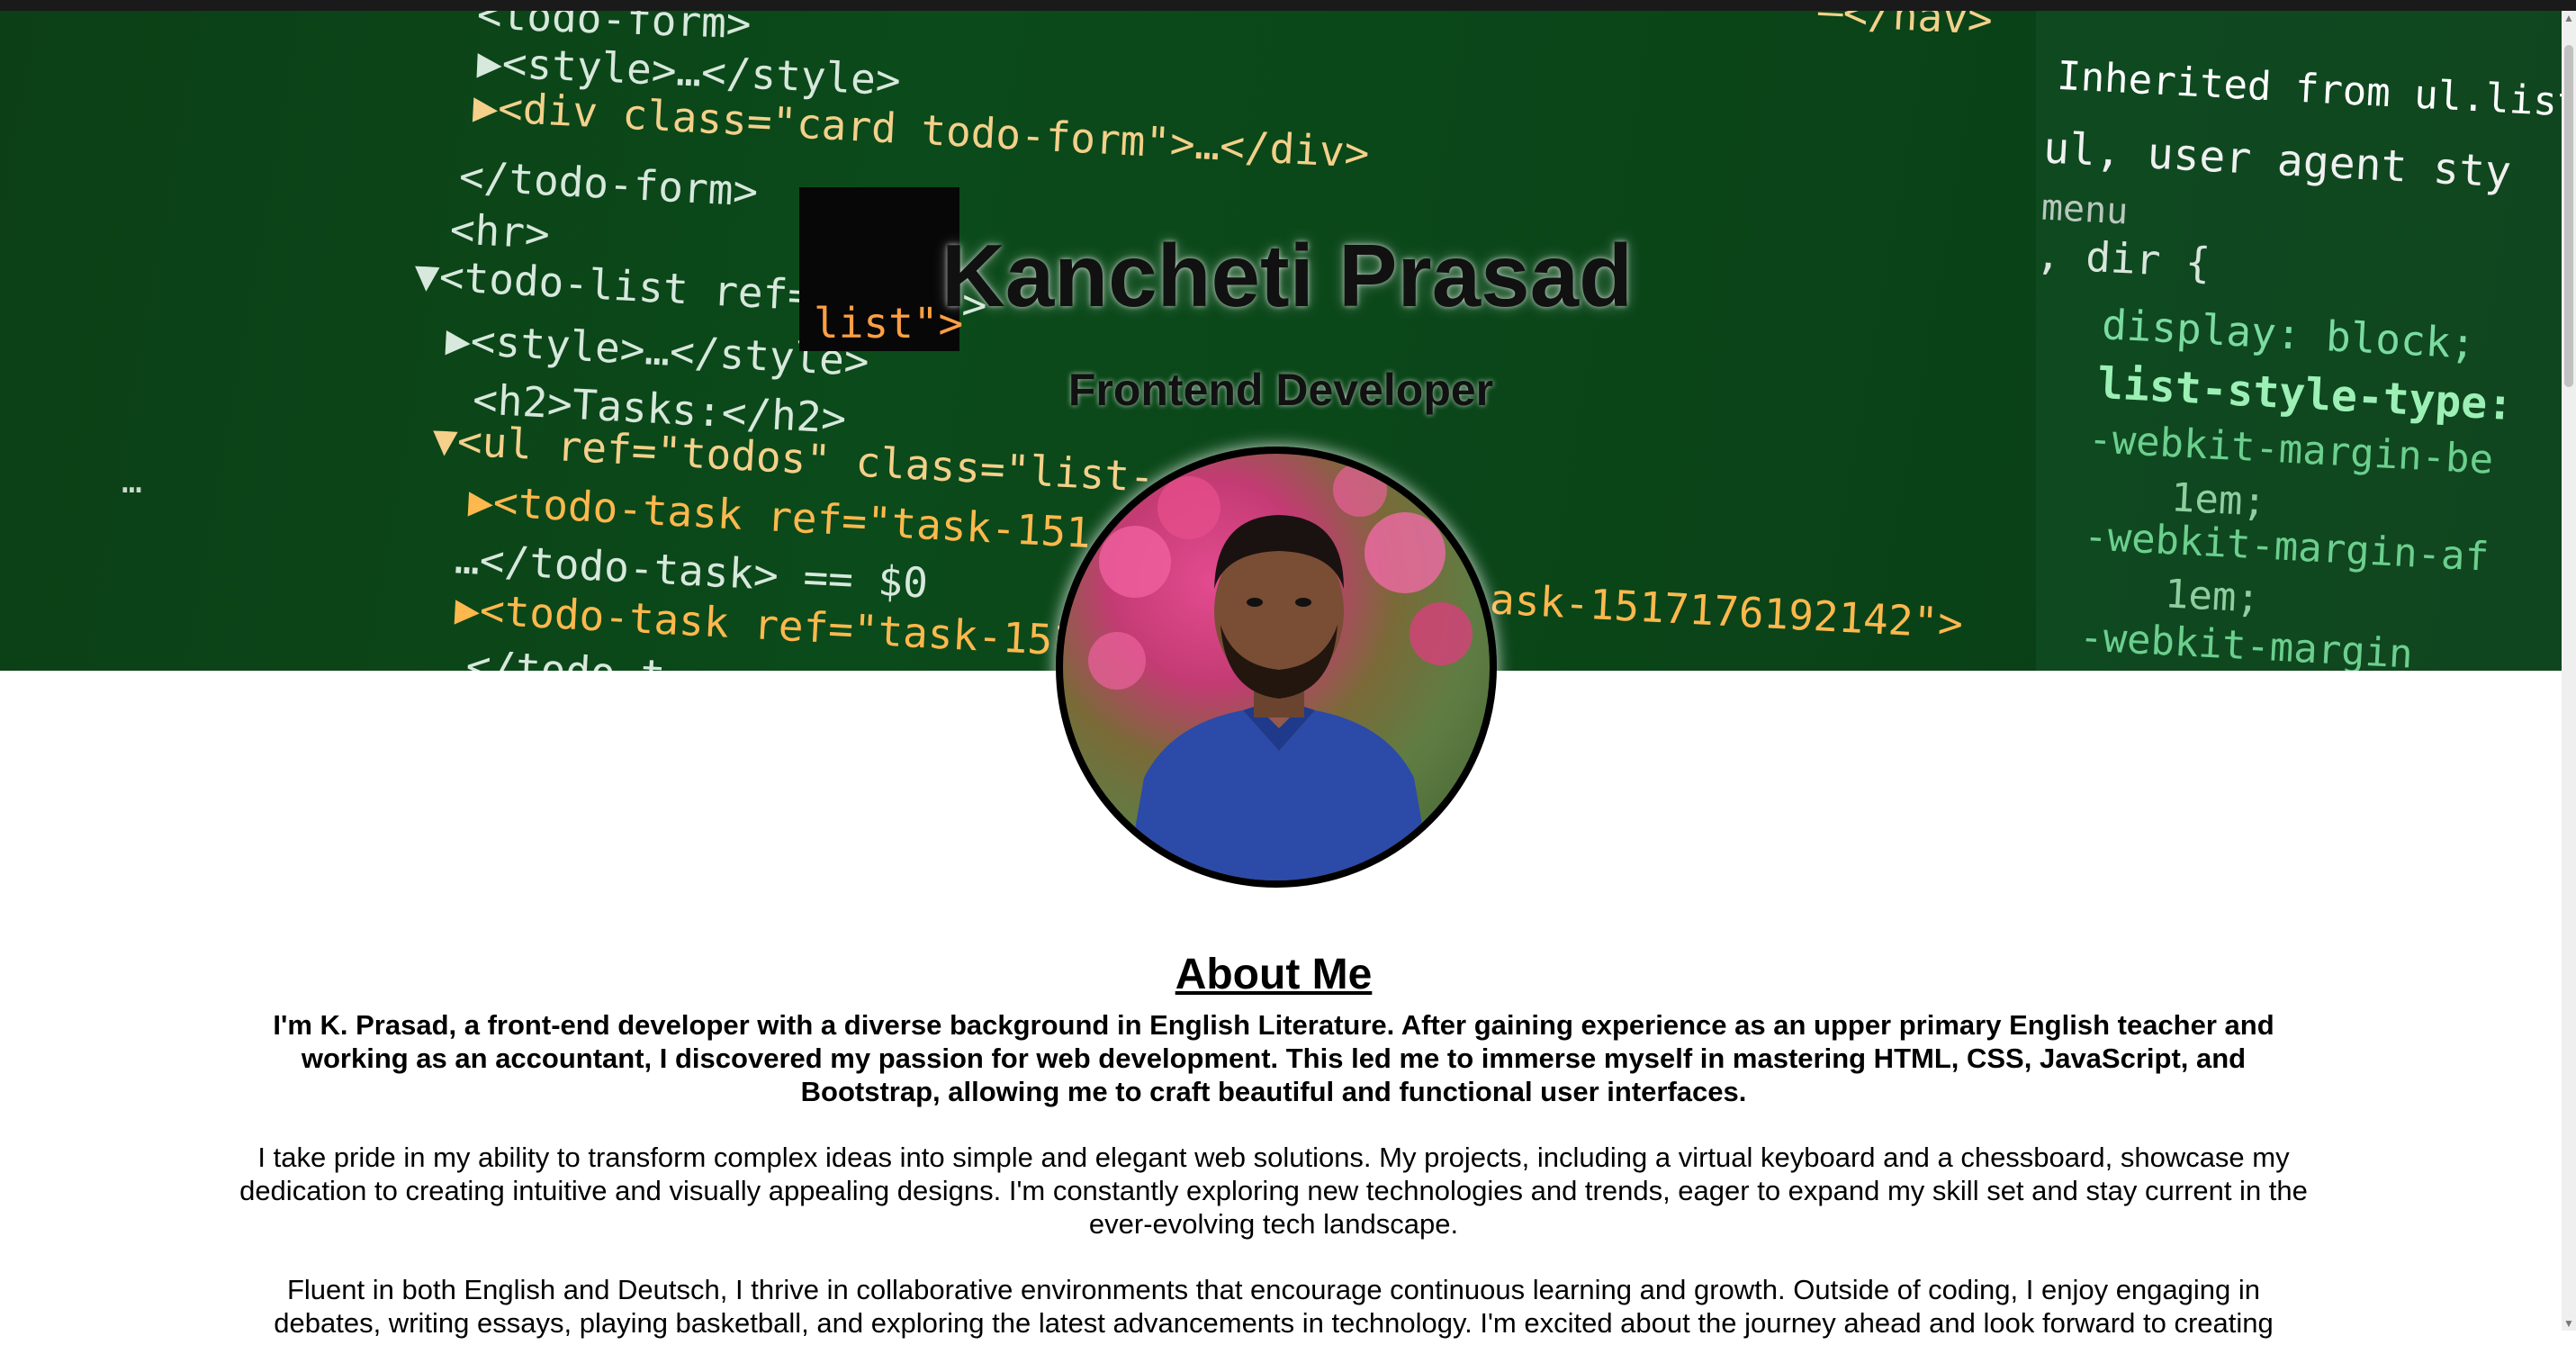 The width and height of the screenshot is (2576, 1372). What do you see at coordinates (1905, 28) in the screenshot?
I see `code-fragment-nav: —</nav>` at bounding box center [1905, 28].